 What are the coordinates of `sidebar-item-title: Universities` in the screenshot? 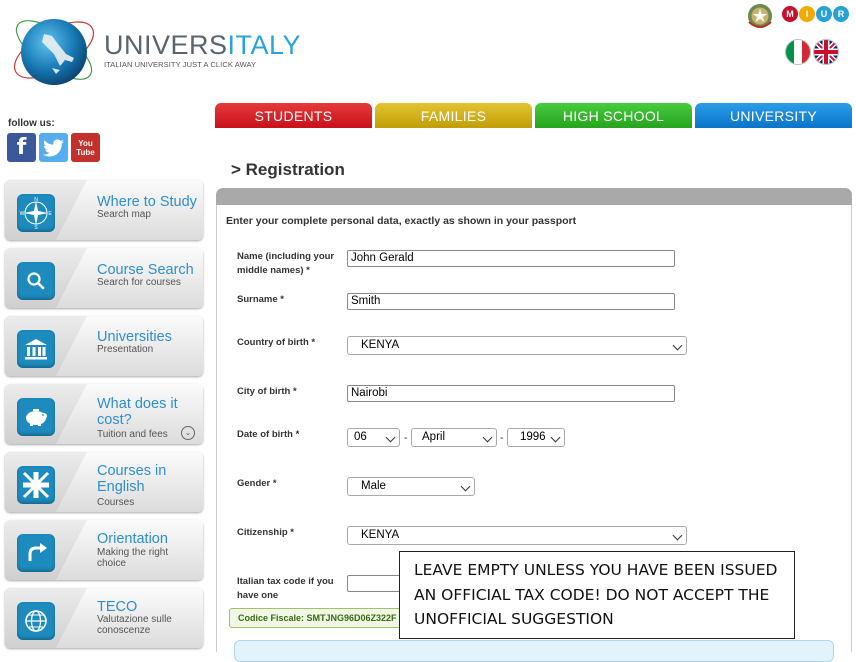 It's located at (134, 337).